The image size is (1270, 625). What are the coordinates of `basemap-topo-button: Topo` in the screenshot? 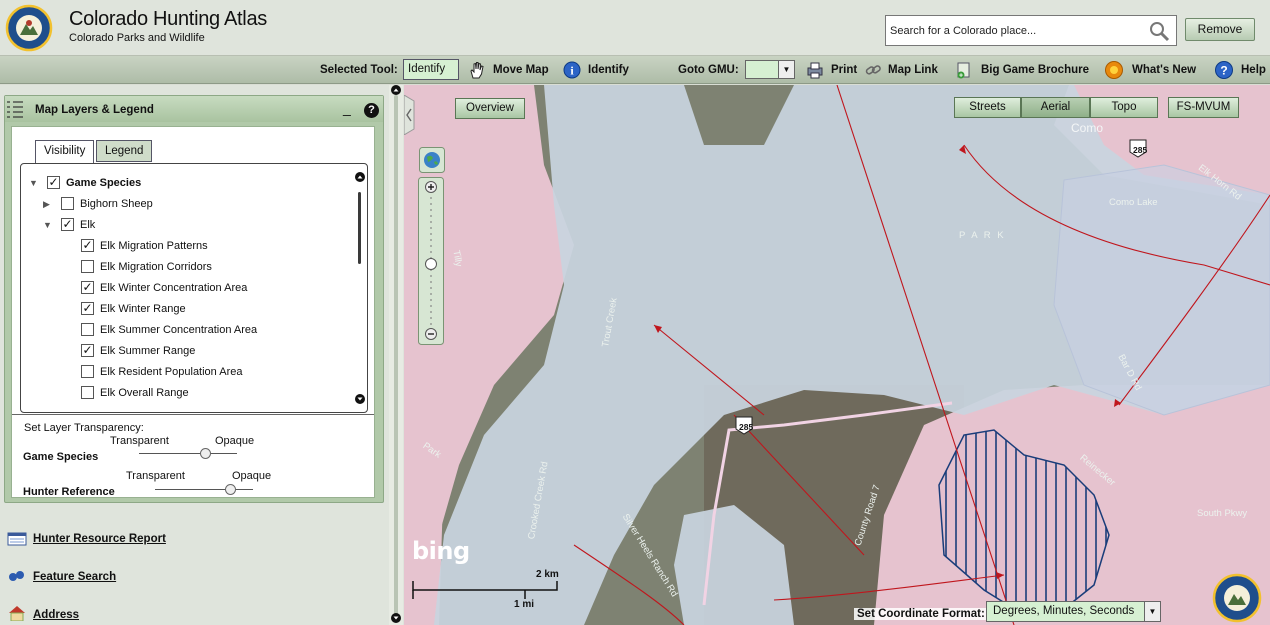 It's located at (1124, 107).